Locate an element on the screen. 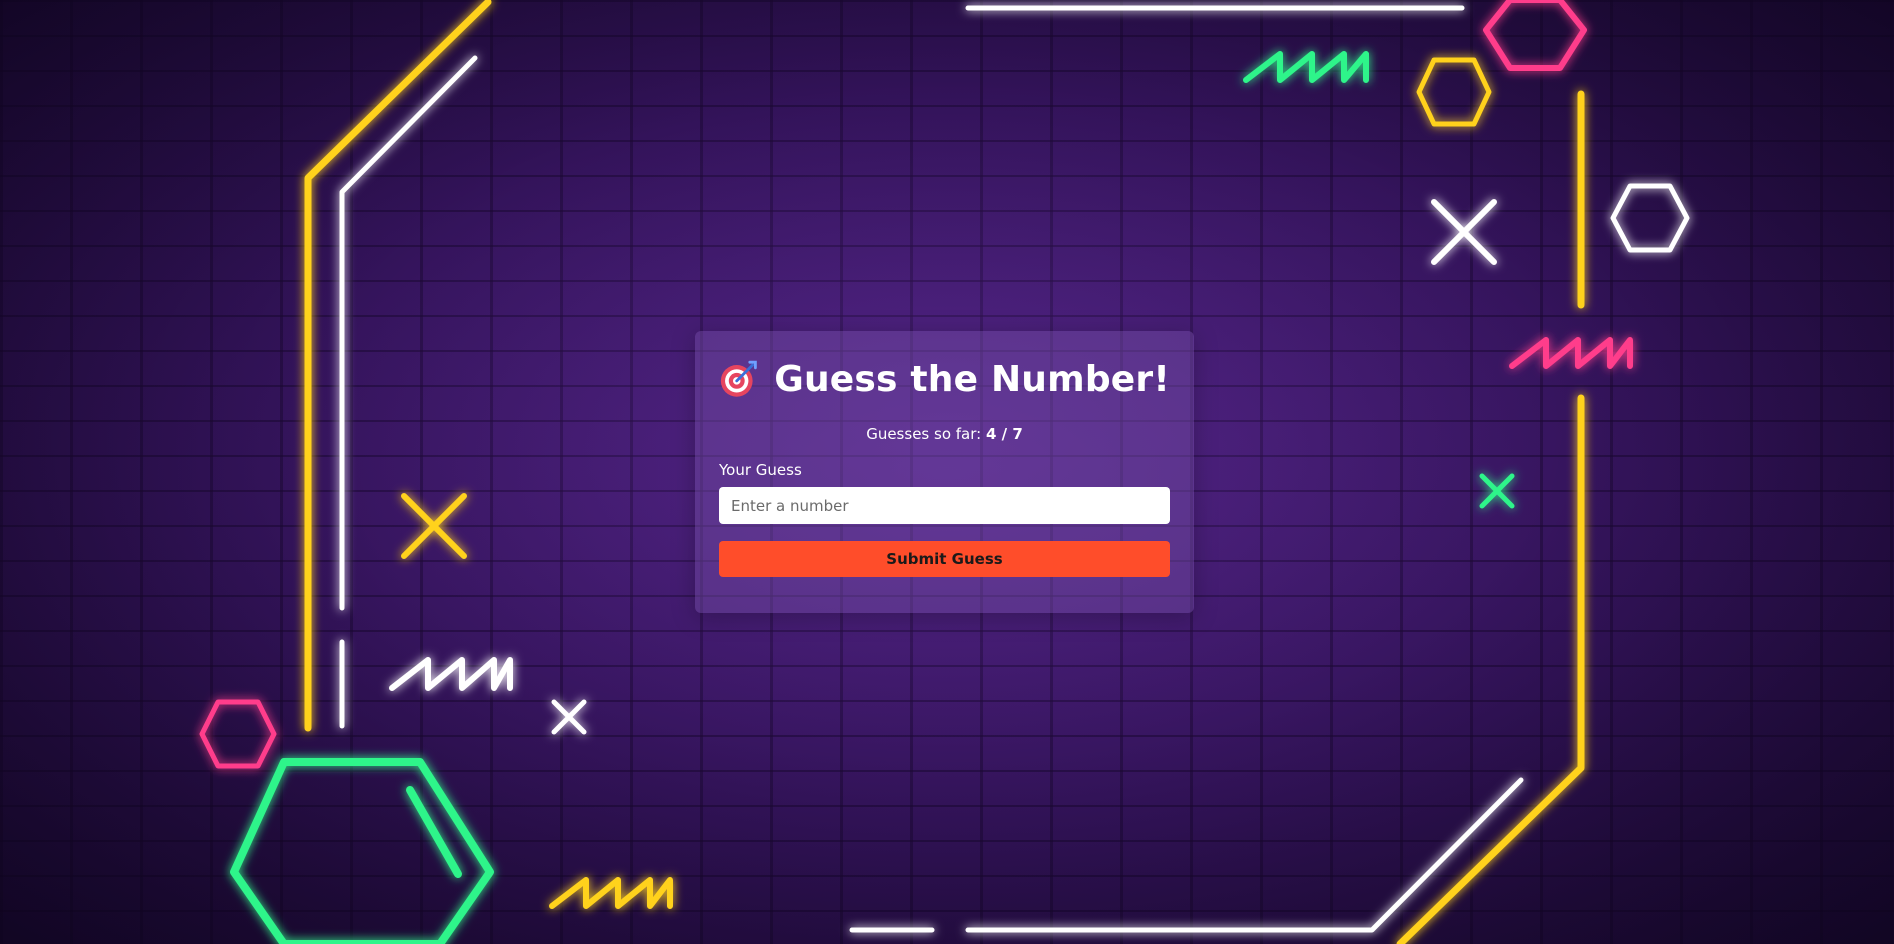 This screenshot has width=1894, height=944. x-cross-white-small is located at coordinates (569, 717).